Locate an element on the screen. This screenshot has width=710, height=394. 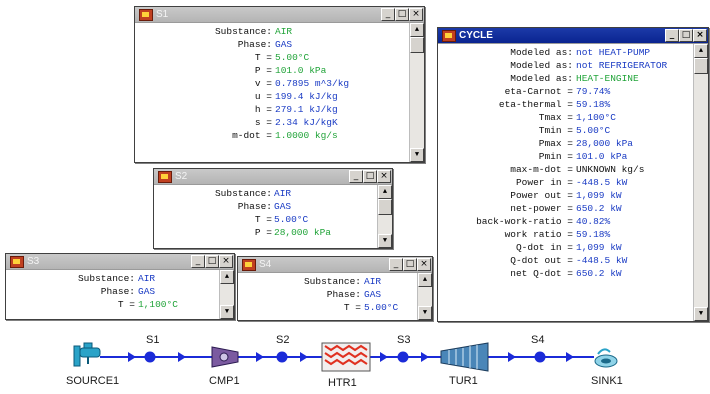
s2-titlebar: S2 _ □ × is located at coordinates (273, 177).